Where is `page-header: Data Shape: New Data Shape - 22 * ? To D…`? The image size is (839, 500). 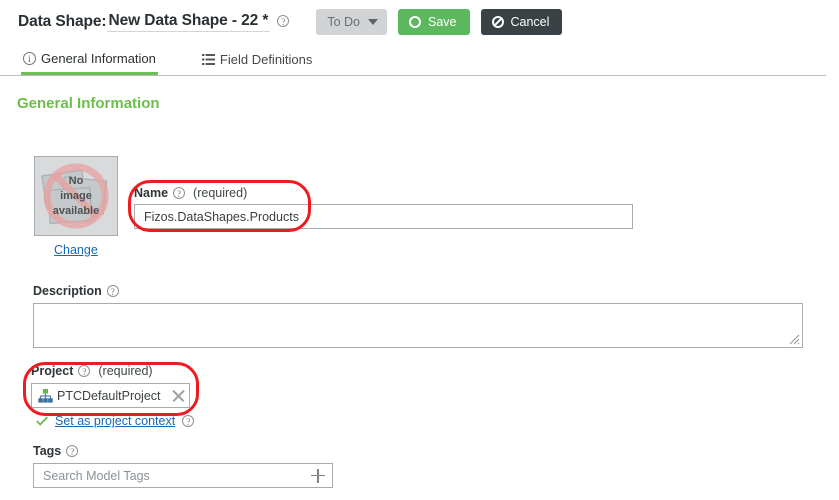 page-header: Data Shape: New Data Shape - 22 * ? To D… is located at coordinates (419, 21).